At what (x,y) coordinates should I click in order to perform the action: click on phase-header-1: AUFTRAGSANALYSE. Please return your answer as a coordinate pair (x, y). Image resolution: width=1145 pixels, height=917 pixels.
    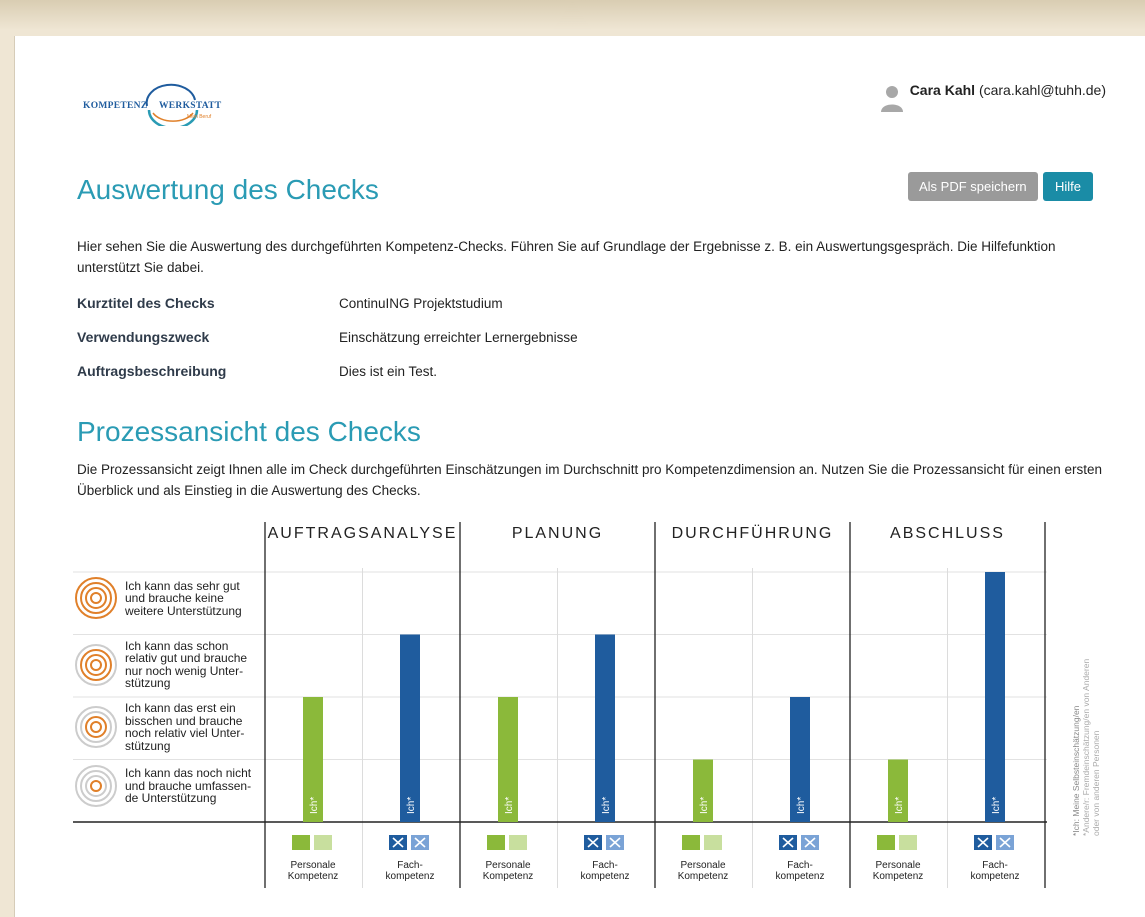
    Looking at the image, I should click on (363, 533).